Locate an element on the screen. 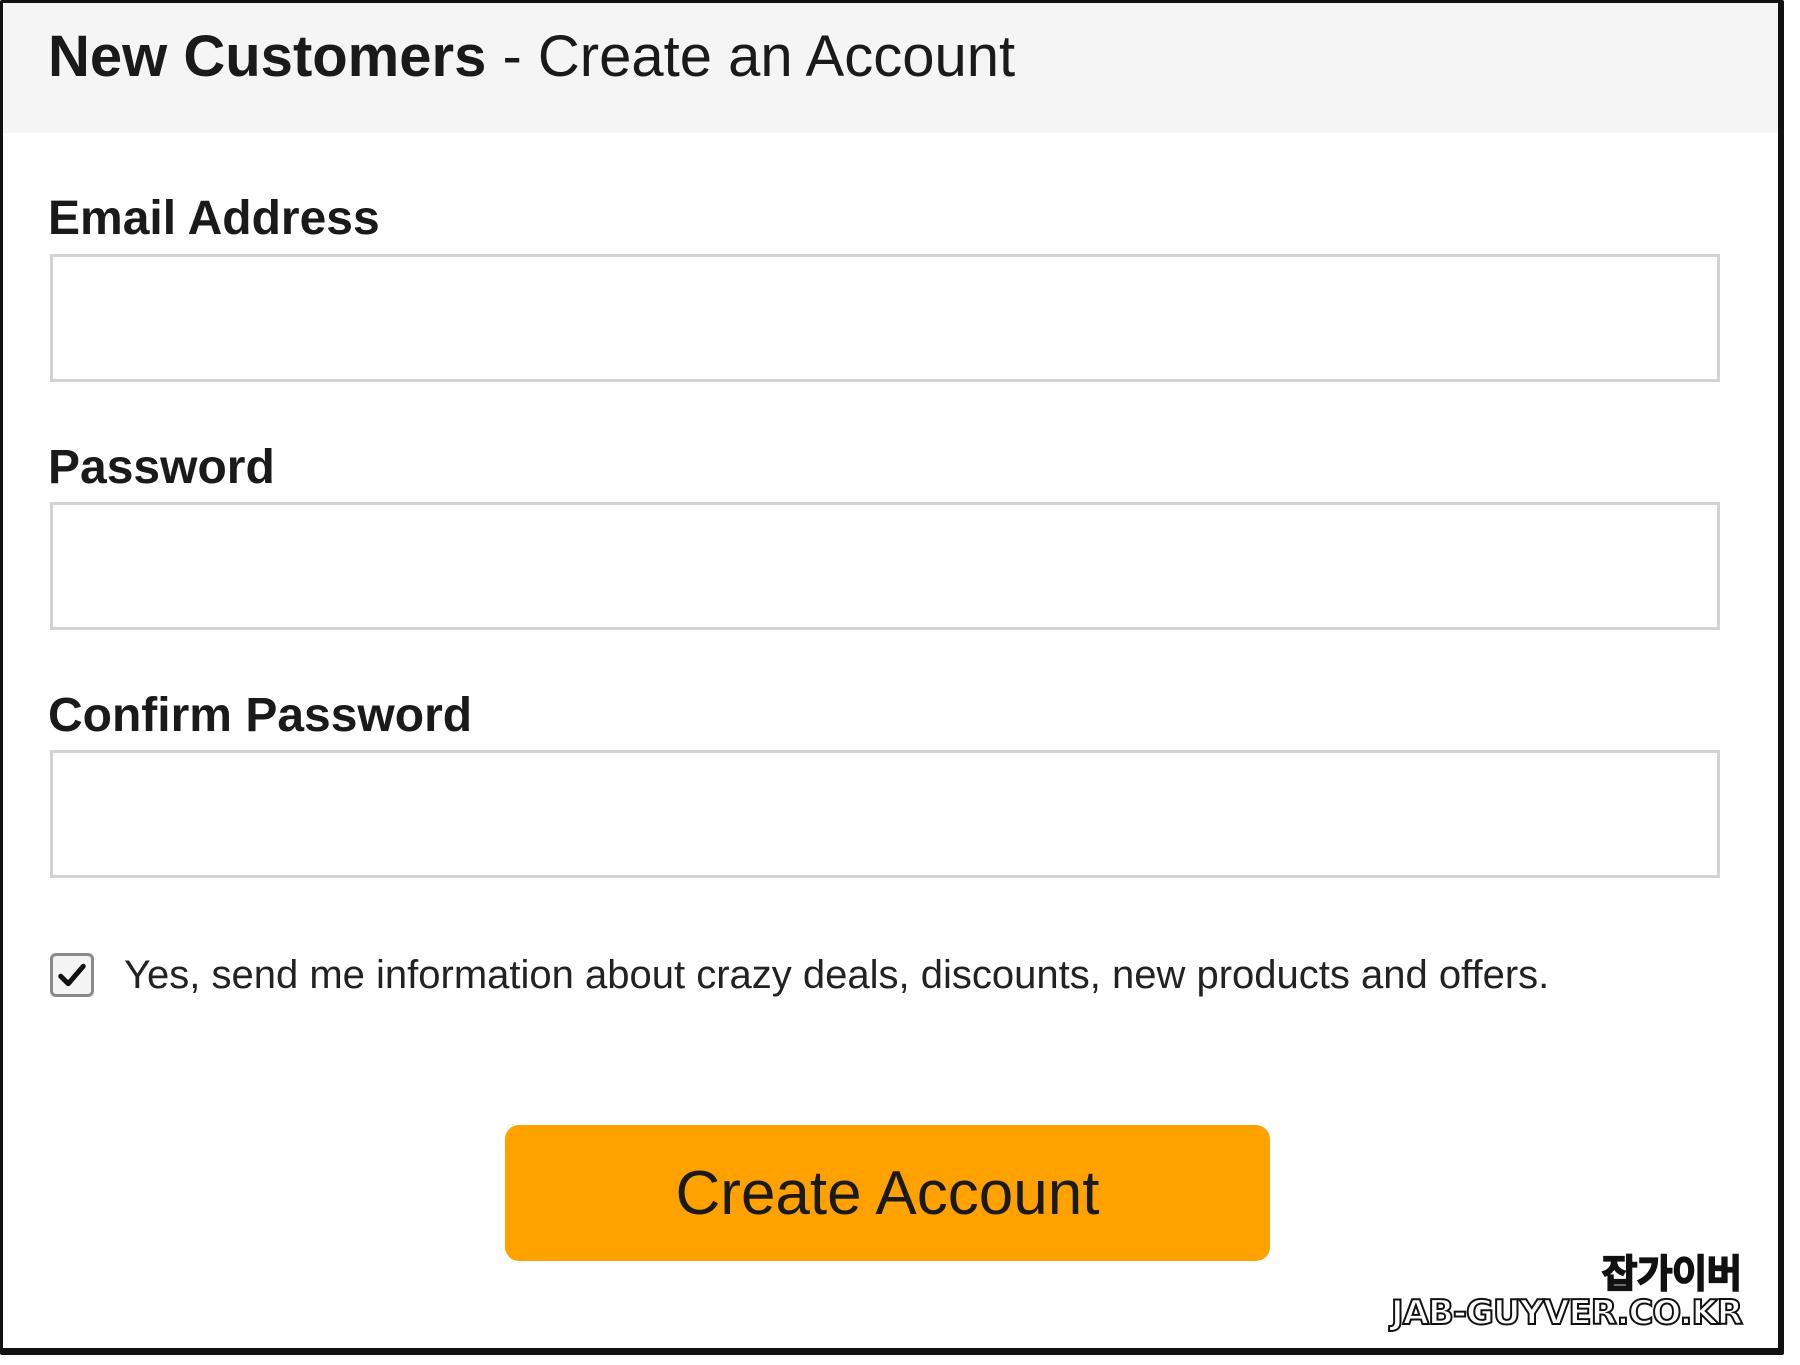 The image size is (1800, 1365). watermark-domain: JAB-GUYVER.CO.KR is located at coordinates (1567, 1313).